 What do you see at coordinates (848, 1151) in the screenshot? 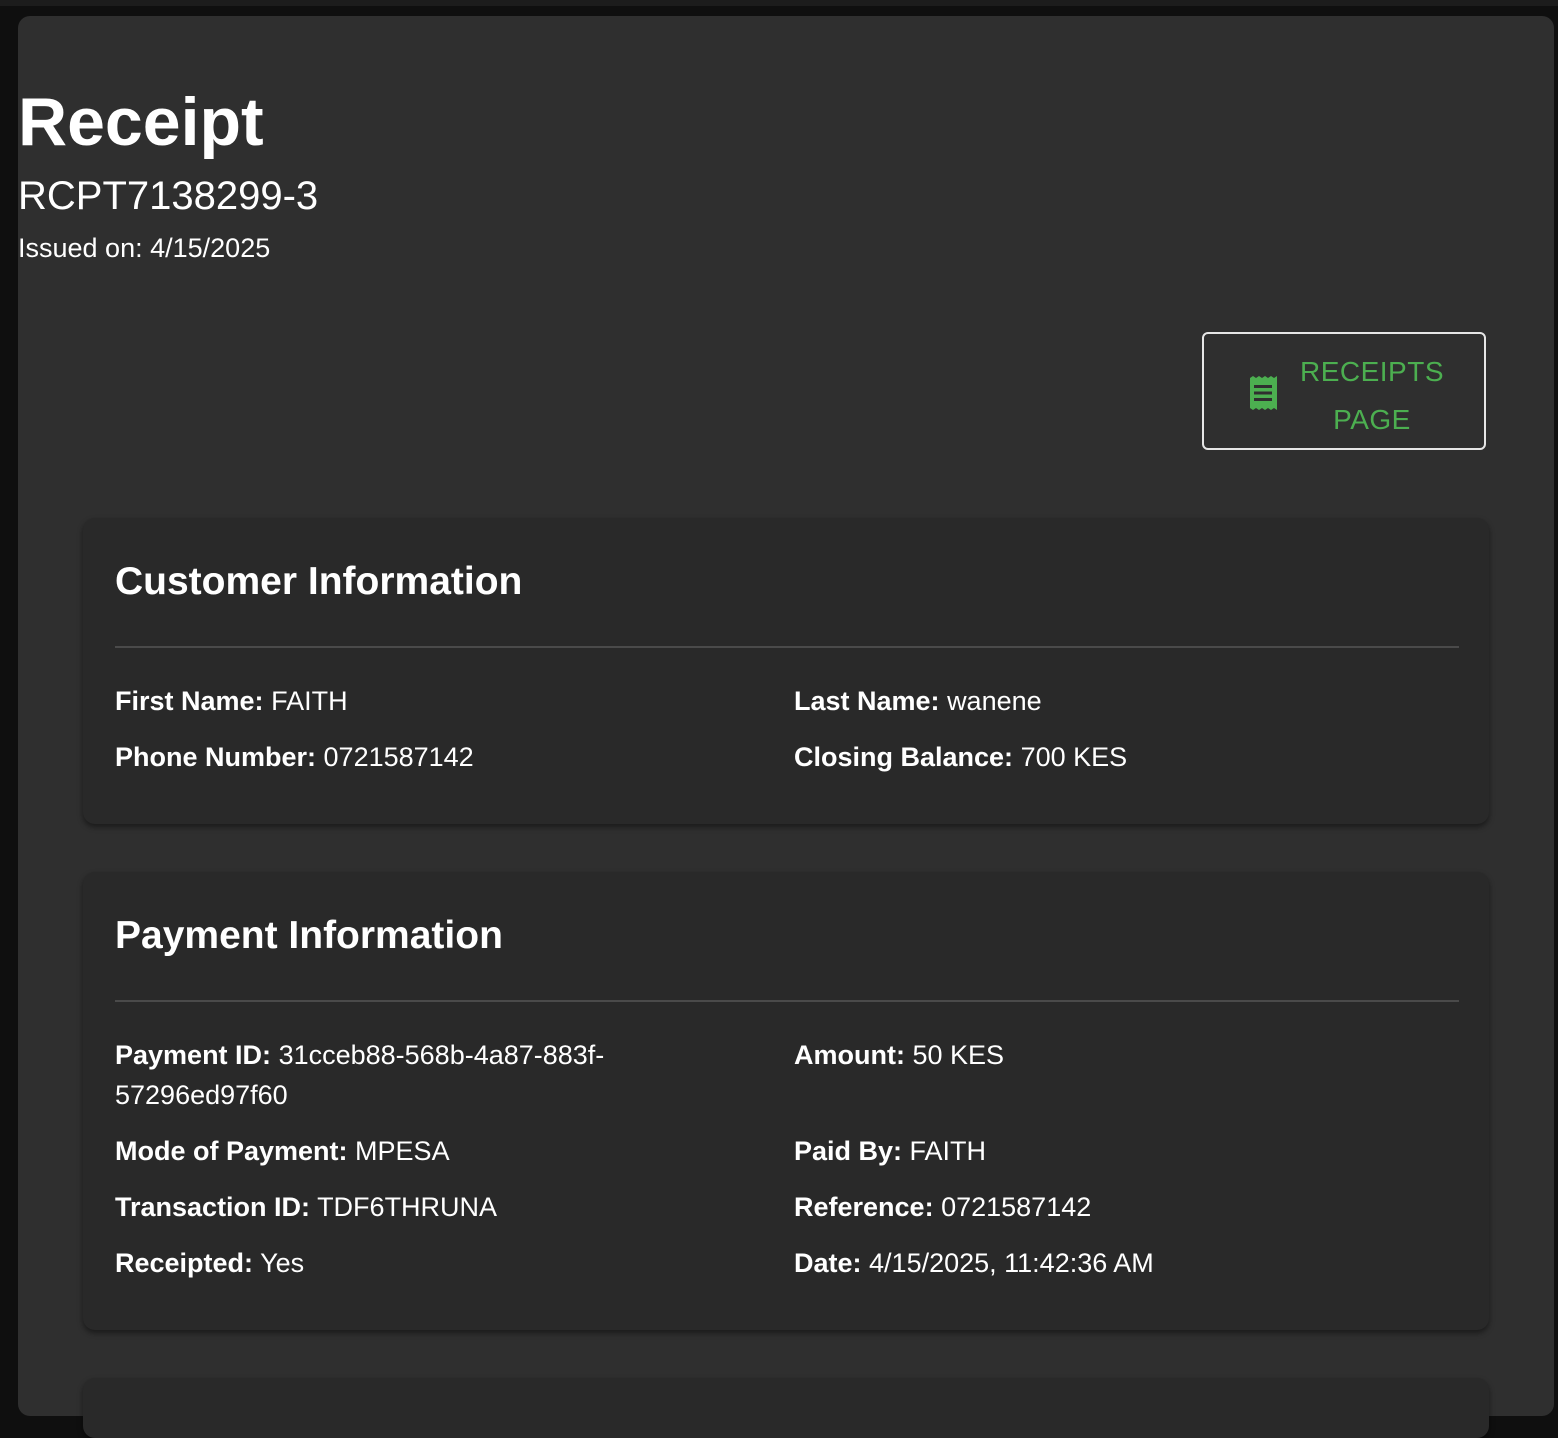
I see `paid-by-label: Paid By:` at bounding box center [848, 1151].